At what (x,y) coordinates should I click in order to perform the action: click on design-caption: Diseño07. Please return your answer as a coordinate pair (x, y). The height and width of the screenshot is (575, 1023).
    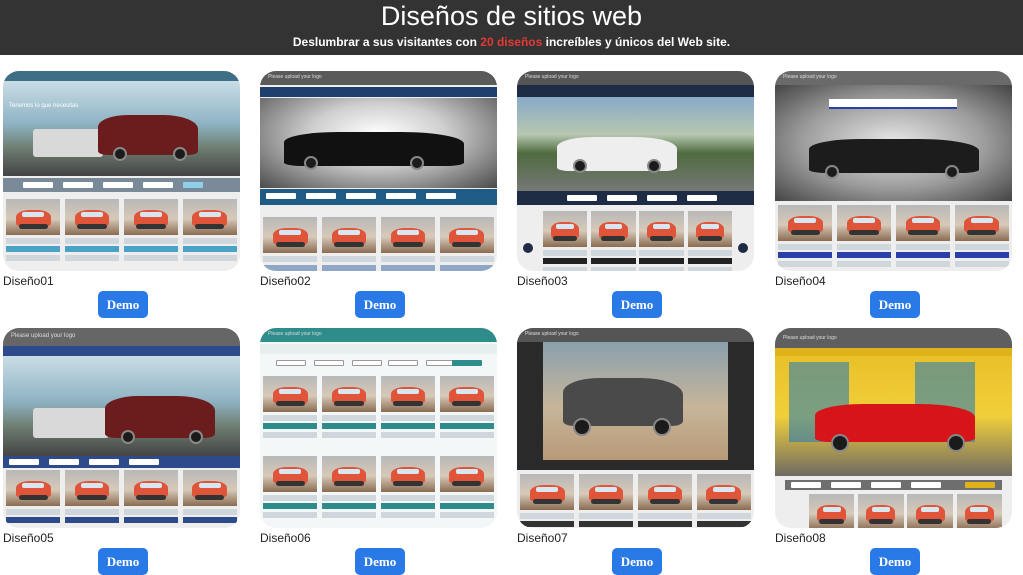
    Looking at the image, I should click on (542, 538).